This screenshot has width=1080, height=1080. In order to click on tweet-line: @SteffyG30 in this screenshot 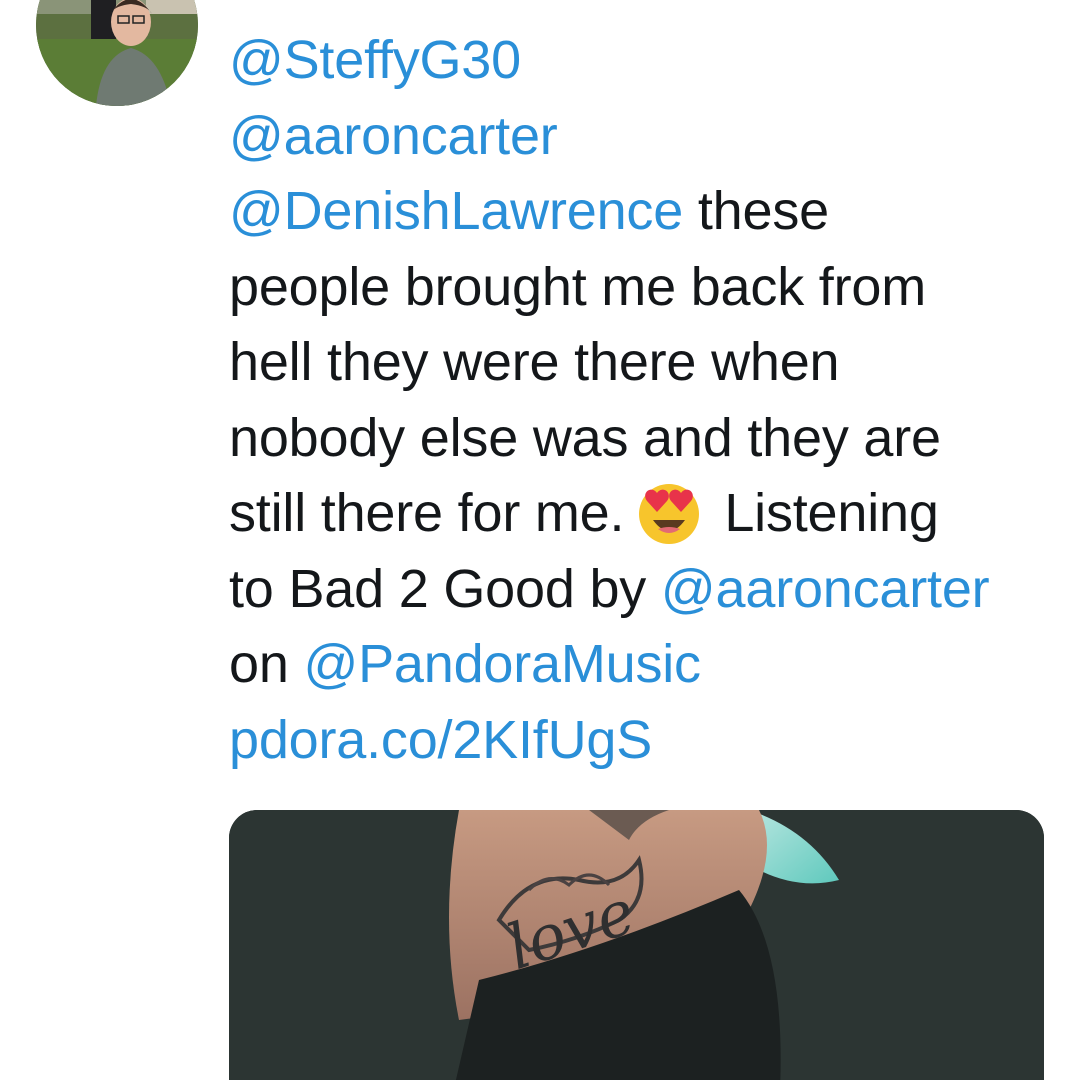, I will do `click(639, 61)`.